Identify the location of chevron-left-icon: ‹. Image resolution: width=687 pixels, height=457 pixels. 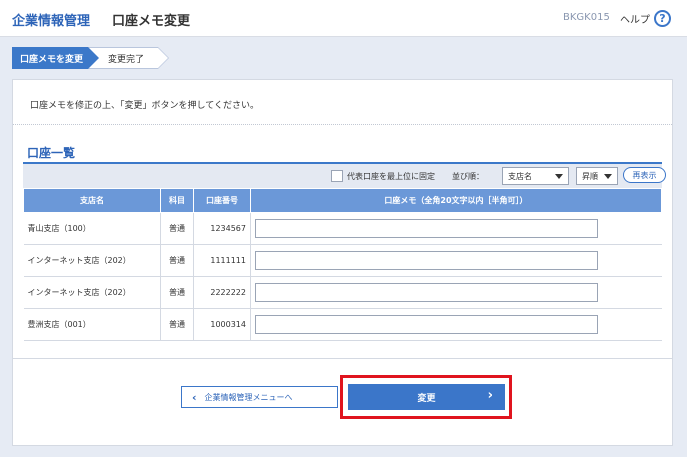
(194, 397).